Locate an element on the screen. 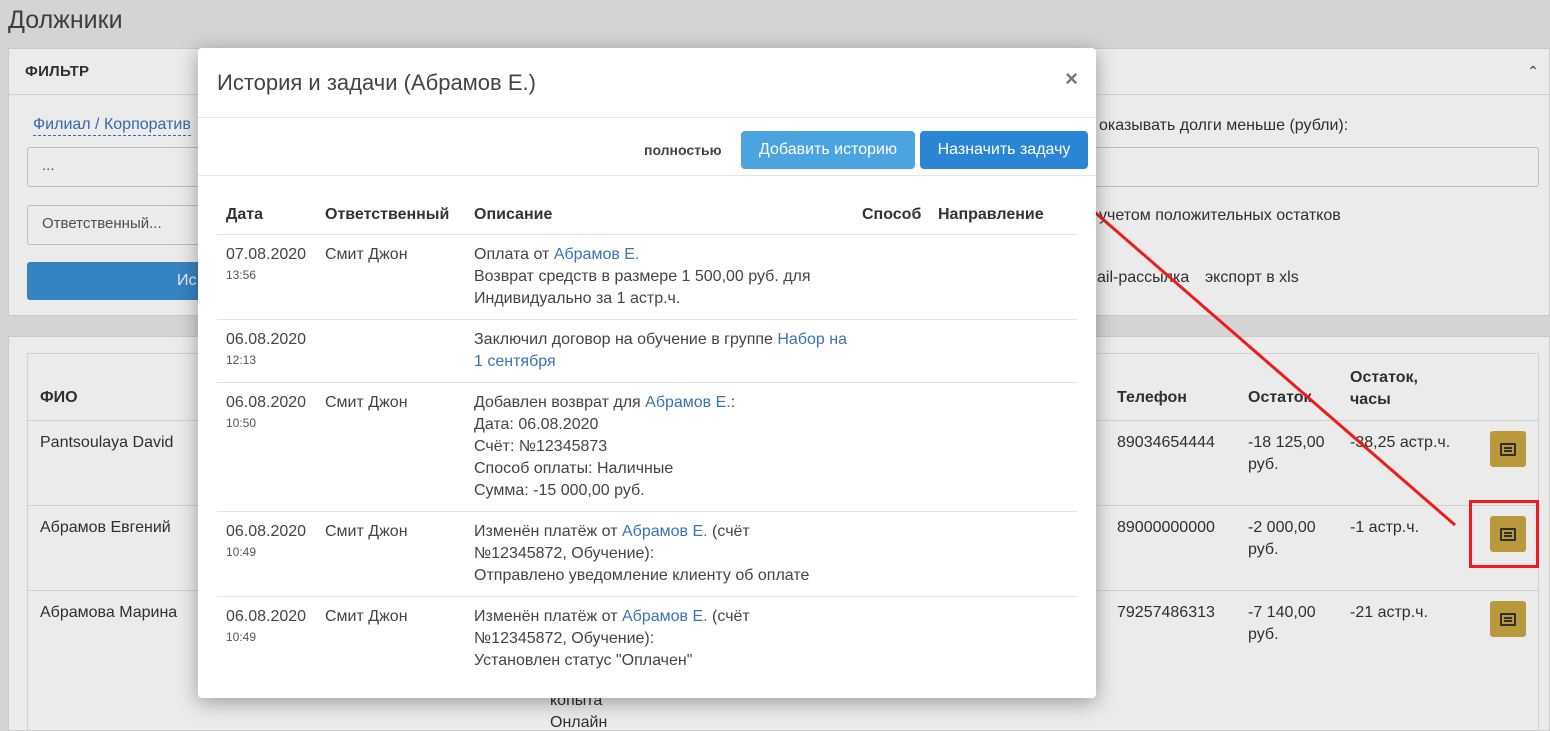  col-responsible: Ответственный is located at coordinates (387, 214).